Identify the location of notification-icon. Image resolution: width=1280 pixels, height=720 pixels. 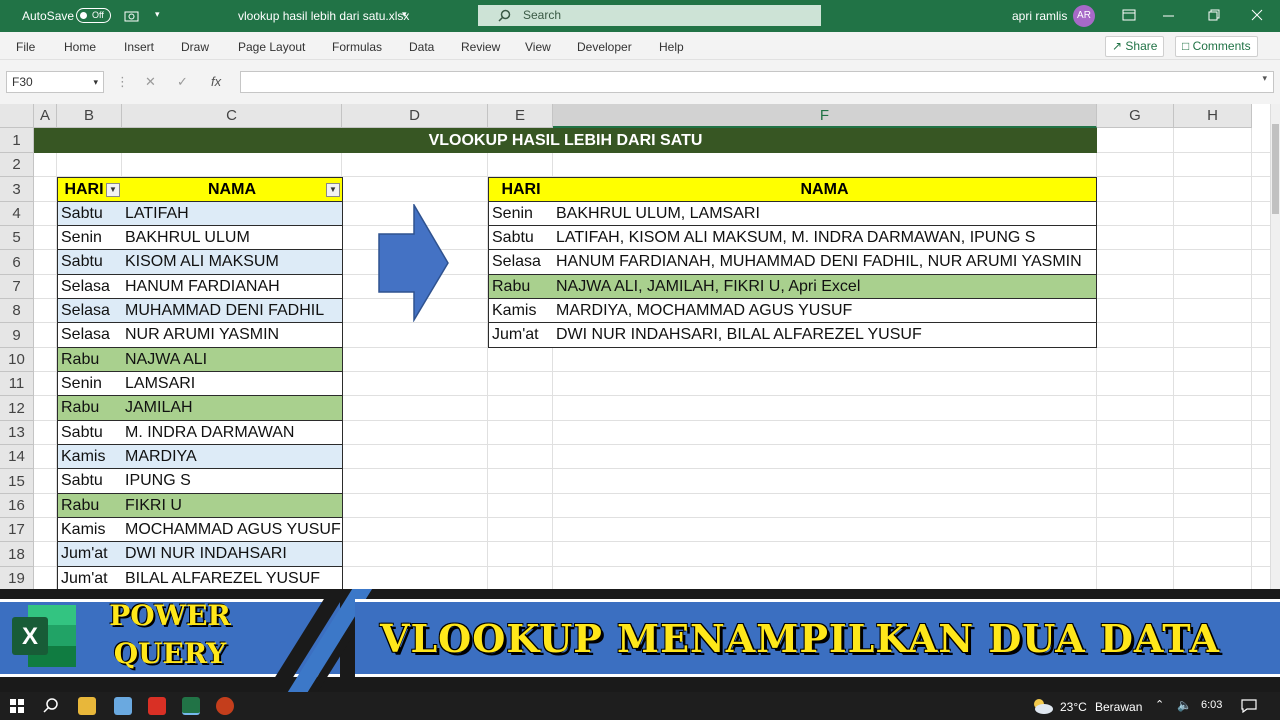
(1249, 706).